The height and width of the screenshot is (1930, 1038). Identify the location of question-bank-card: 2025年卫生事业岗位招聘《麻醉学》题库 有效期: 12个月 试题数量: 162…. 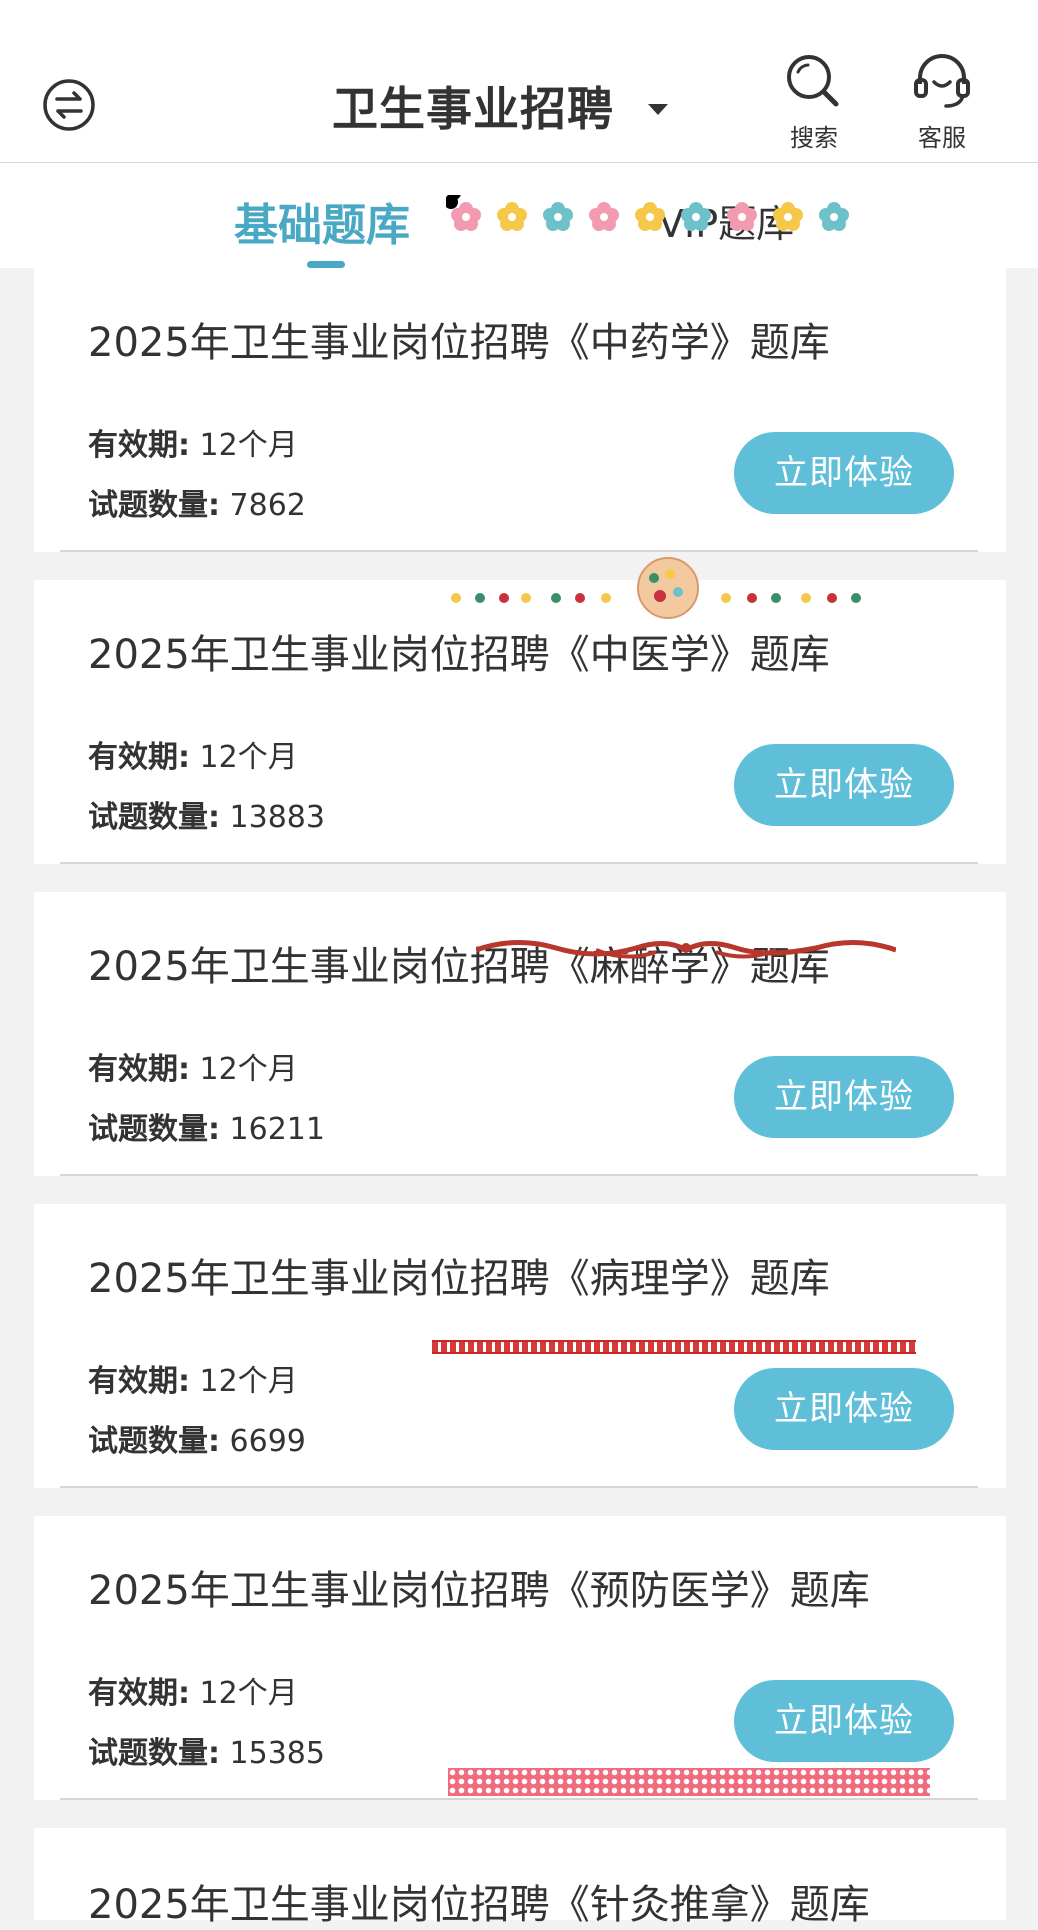
(520, 1034).